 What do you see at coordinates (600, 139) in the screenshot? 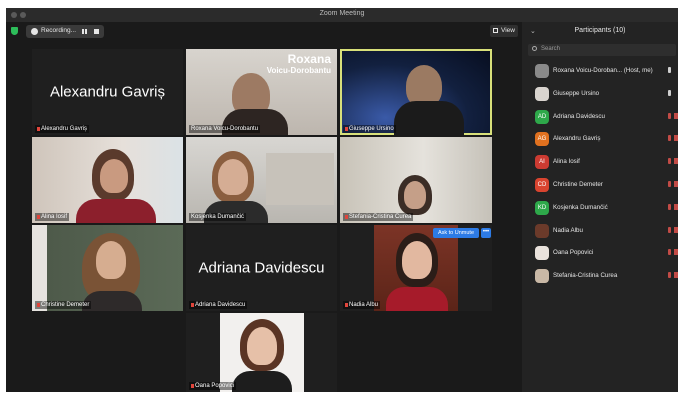
I see `participant-row: AG Alexandru Gavriș` at bounding box center [600, 139].